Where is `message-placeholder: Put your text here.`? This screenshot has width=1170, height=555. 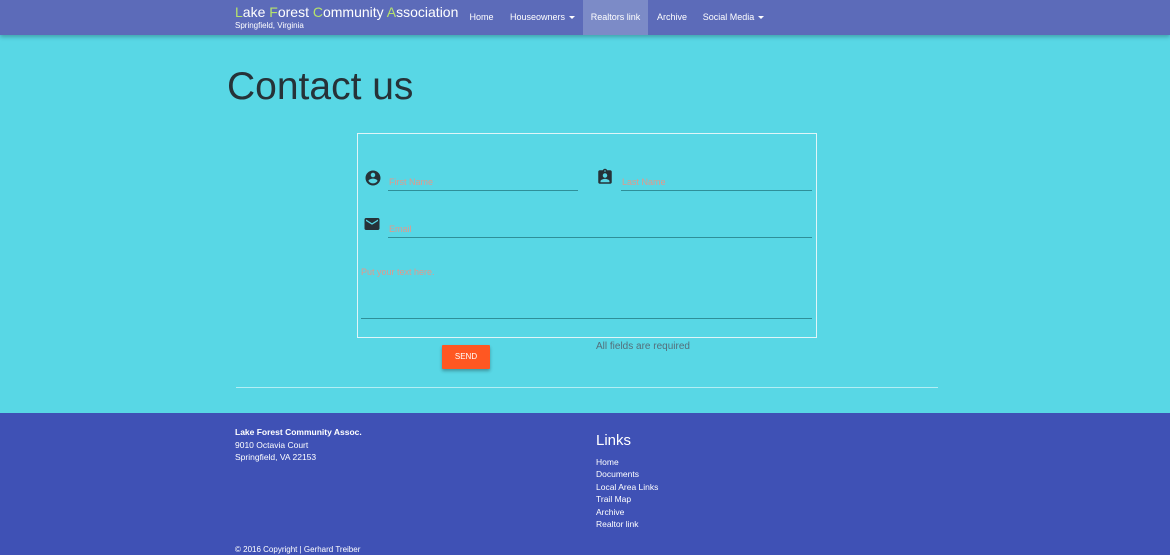 message-placeholder: Put your text here. is located at coordinates (398, 272).